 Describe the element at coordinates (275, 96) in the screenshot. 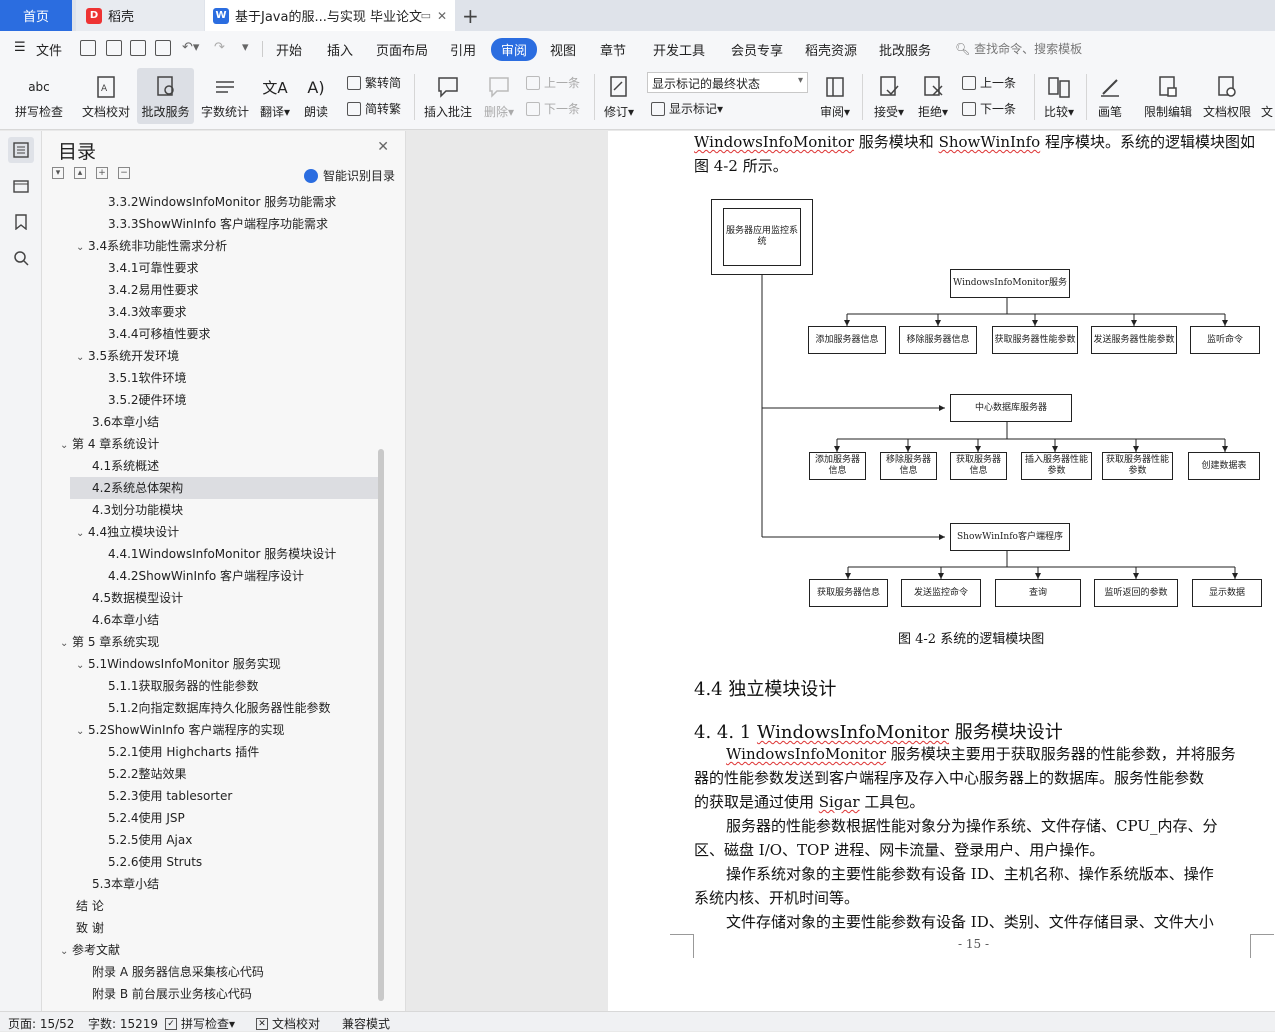

I see `translate-button: 文A 翻译▾` at that location.